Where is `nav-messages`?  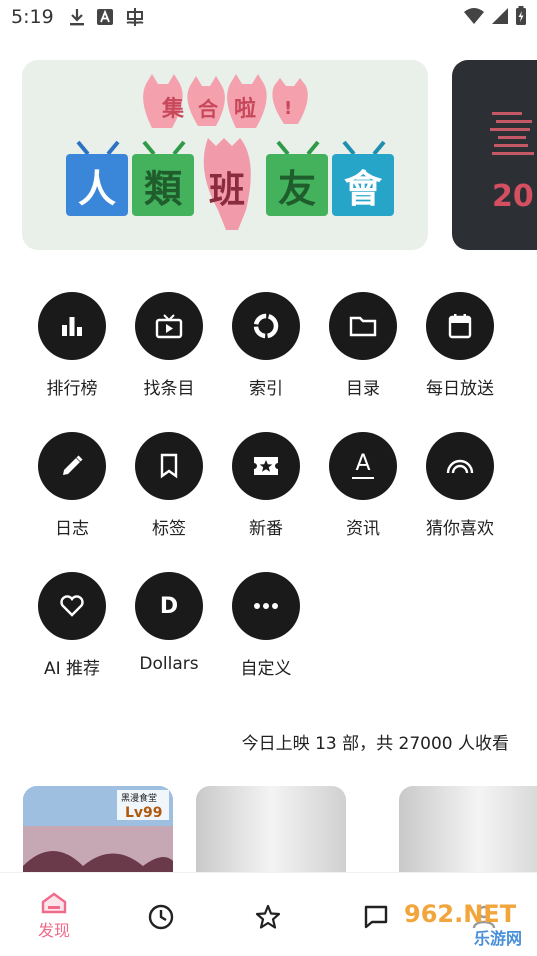 nav-messages is located at coordinates (376, 917).